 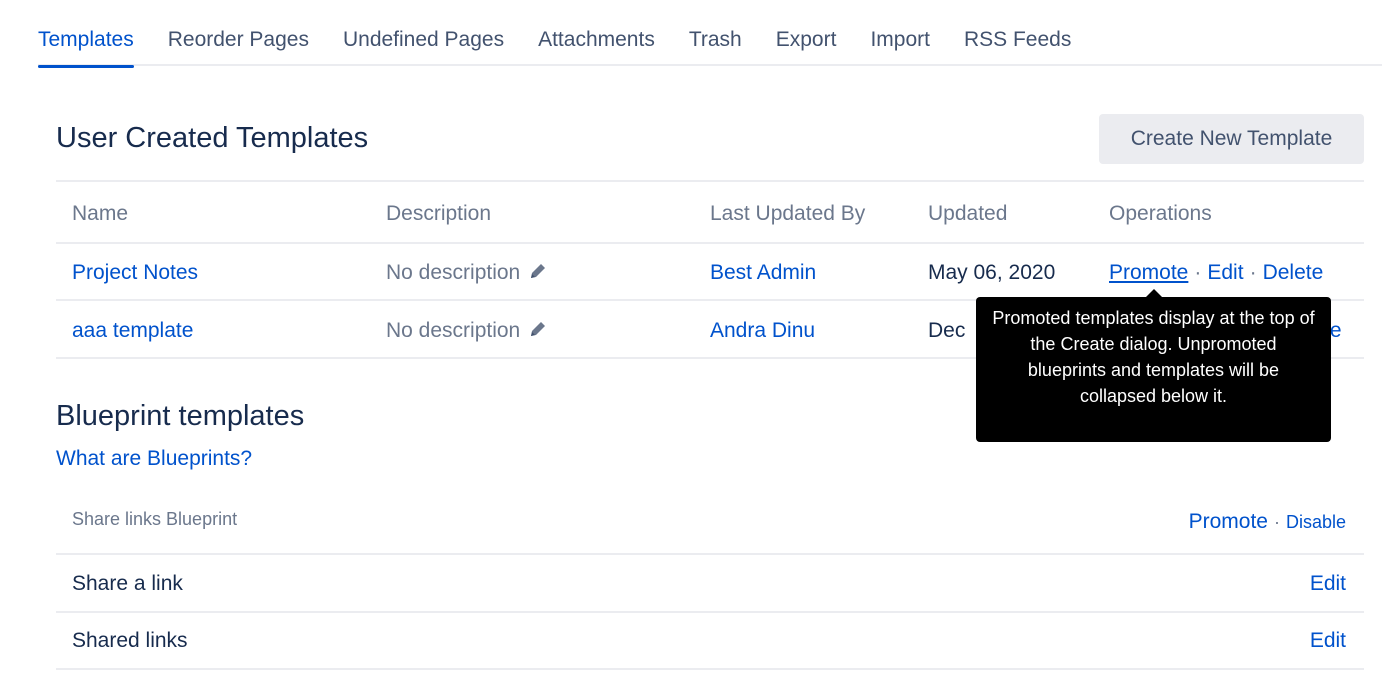 I want to click on updated-date: Dec, so click(x=947, y=330).